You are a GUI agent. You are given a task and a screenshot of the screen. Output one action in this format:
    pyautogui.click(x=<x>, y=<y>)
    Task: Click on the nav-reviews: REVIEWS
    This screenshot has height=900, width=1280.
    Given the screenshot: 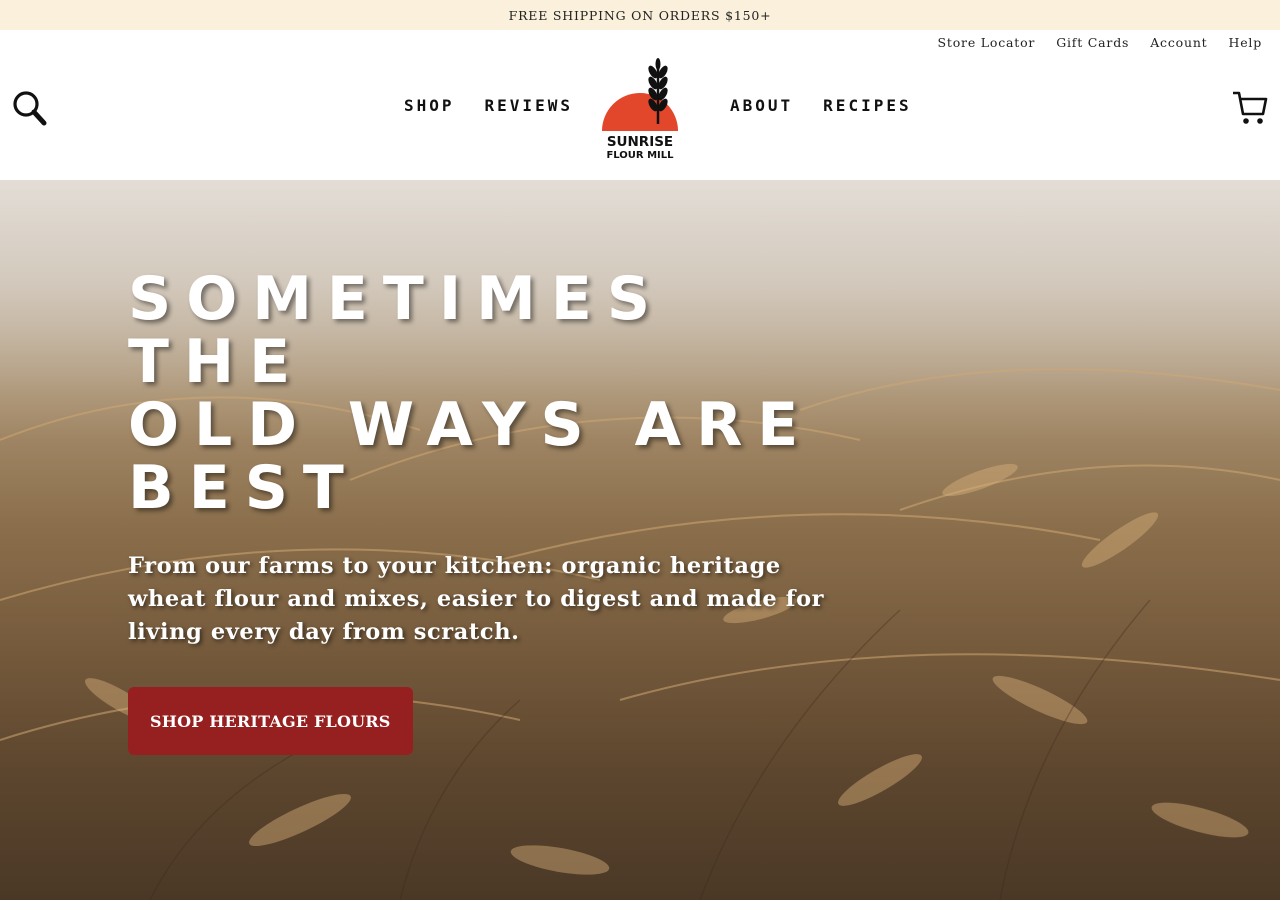 What is the action you would take?
    pyautogui.click(x=529, y=105)
    